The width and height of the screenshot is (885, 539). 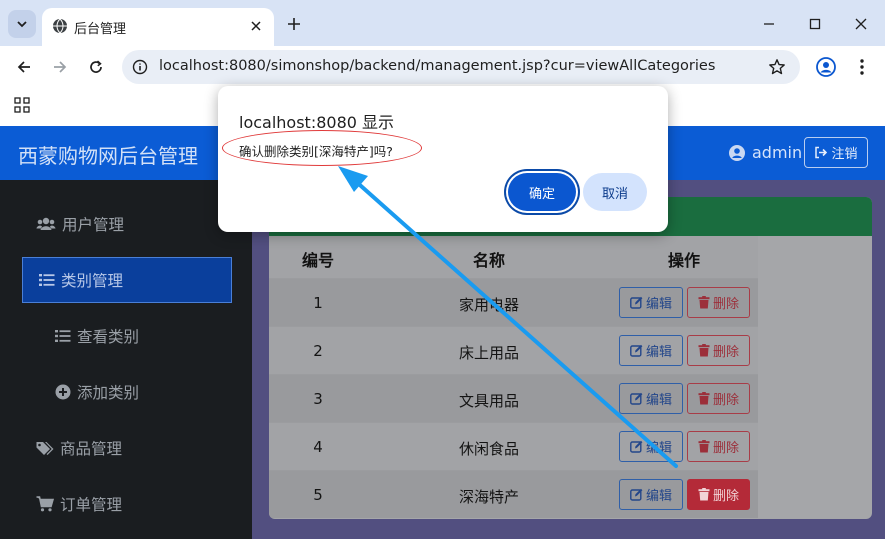 What do you see at coordinates (844, 154) in the screenshot?
I see `logout-label: 注销` at bounding box center [844, 154].